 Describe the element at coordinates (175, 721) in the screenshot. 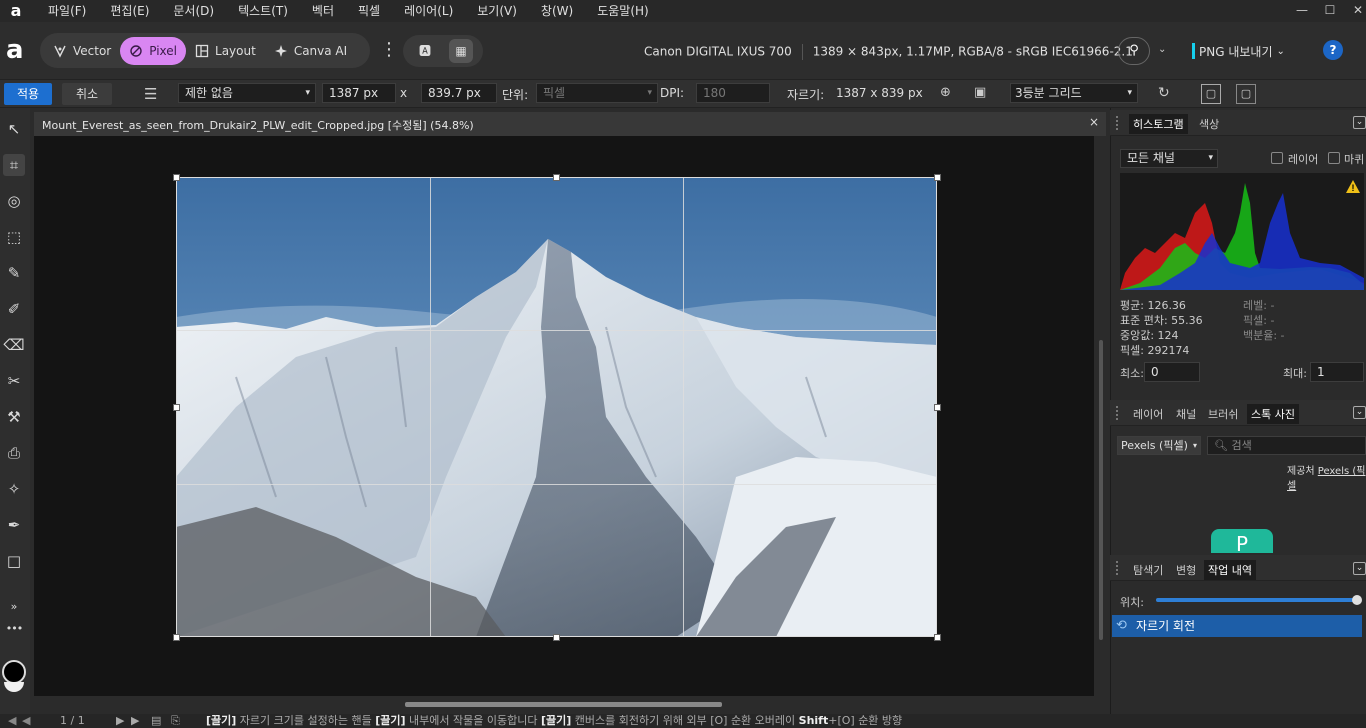

I see `spread-icon: ⎘` at that location.